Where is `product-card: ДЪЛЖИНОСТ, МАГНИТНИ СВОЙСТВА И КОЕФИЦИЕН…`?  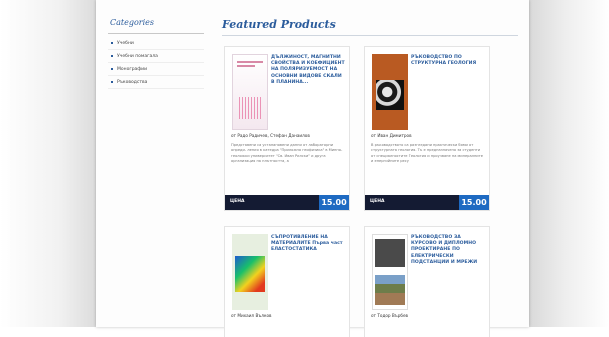
product-card: ДЪЛЖИНОСТ, МАГНИТНИ СВОЙСТВА И КОЕФИЦИЕН… is located at coordinates (287, 128).